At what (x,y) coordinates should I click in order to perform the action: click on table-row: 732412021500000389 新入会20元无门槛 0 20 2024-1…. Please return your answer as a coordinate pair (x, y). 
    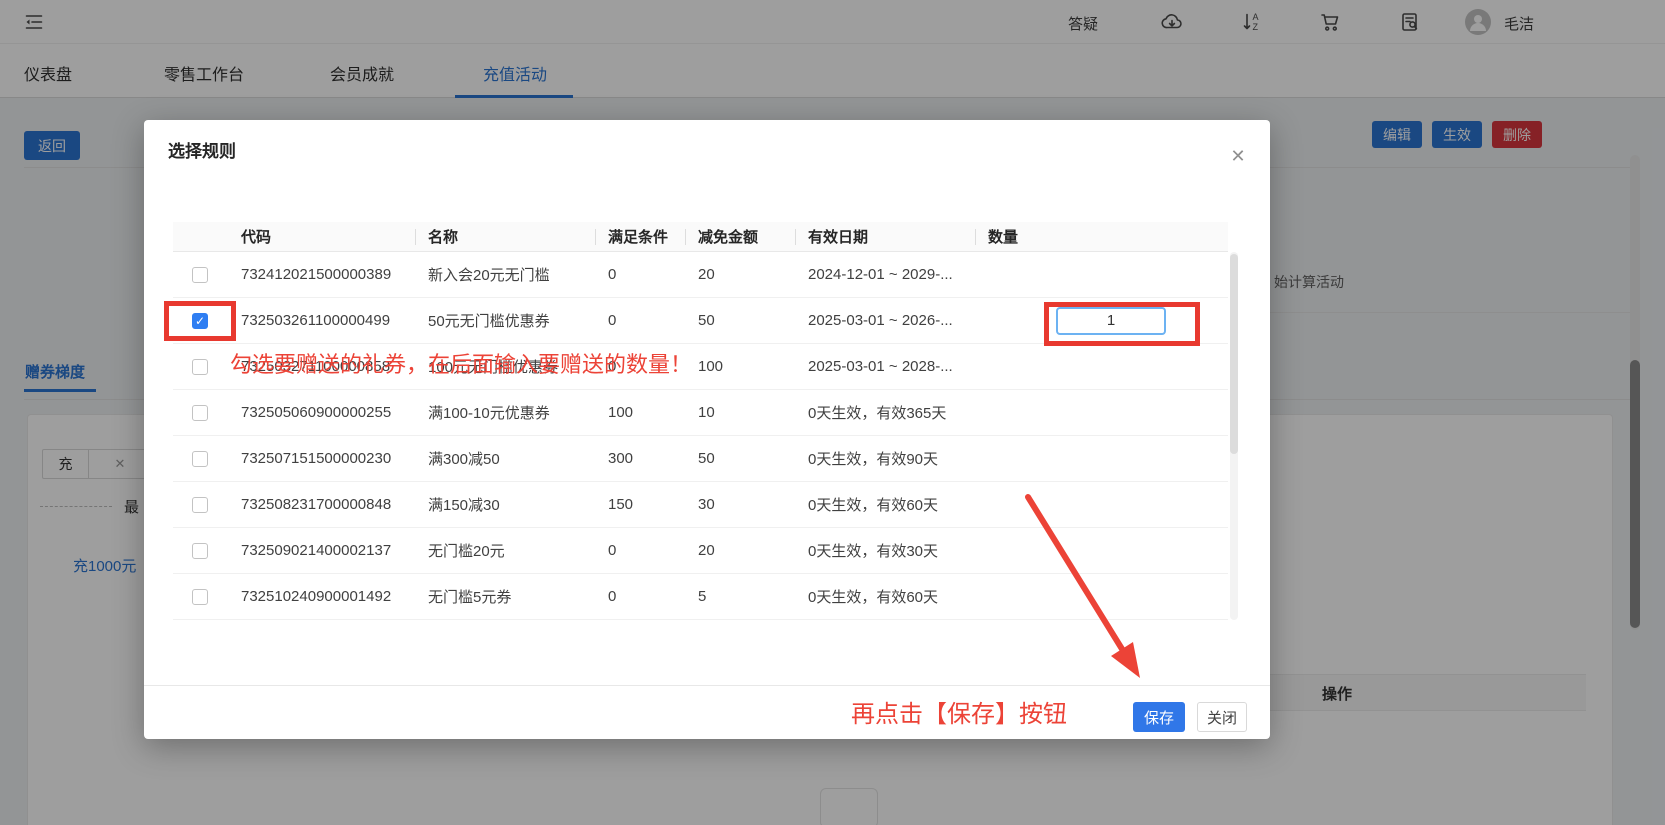
    Looking at the image, I should click on (700, 275).